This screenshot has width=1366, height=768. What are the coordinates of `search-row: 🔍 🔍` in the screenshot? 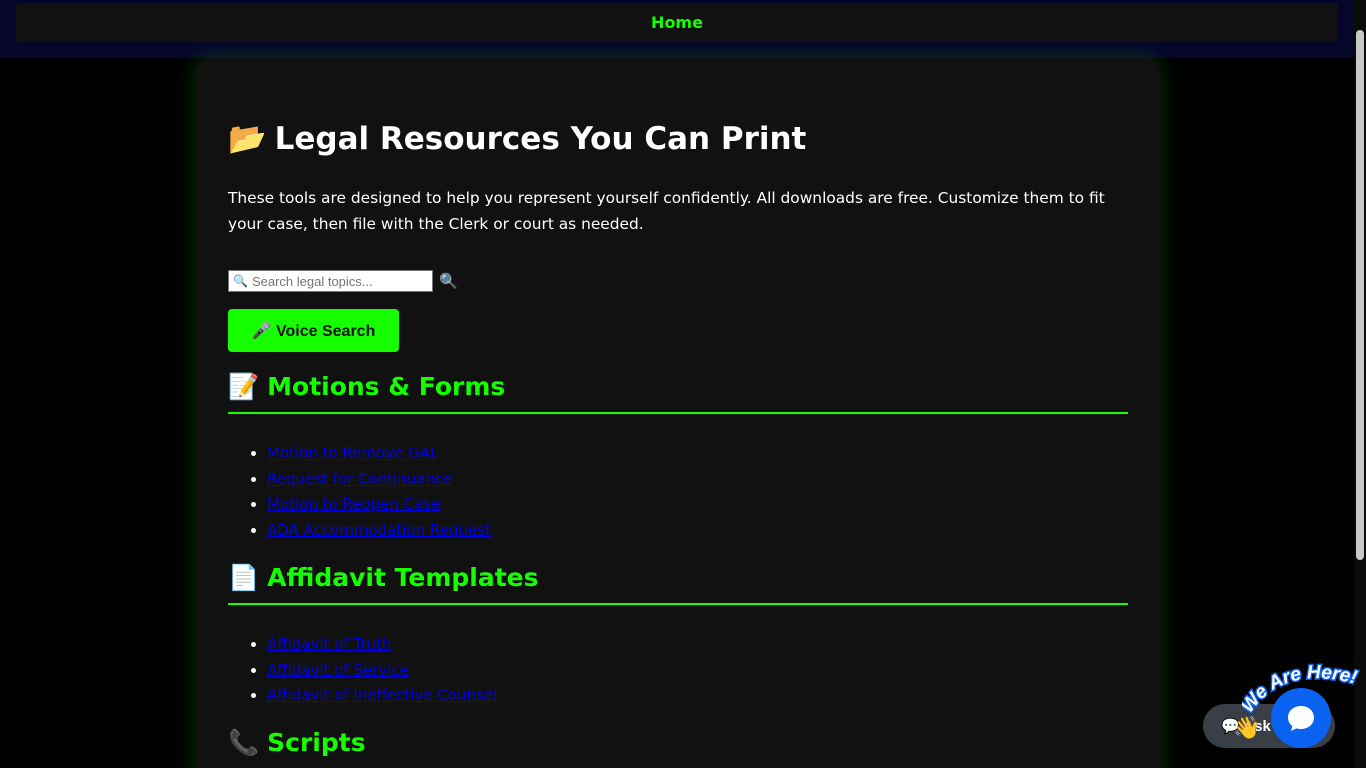 It's located at (343, 281).